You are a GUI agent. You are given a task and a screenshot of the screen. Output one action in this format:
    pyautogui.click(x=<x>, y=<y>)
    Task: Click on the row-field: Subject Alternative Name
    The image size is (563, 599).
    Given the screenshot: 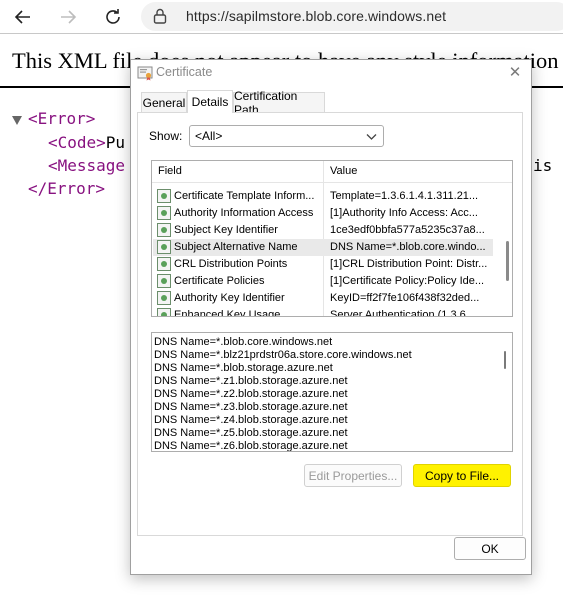 What is the action you would take?
    pyautogui.click(x=236, y=247)
    